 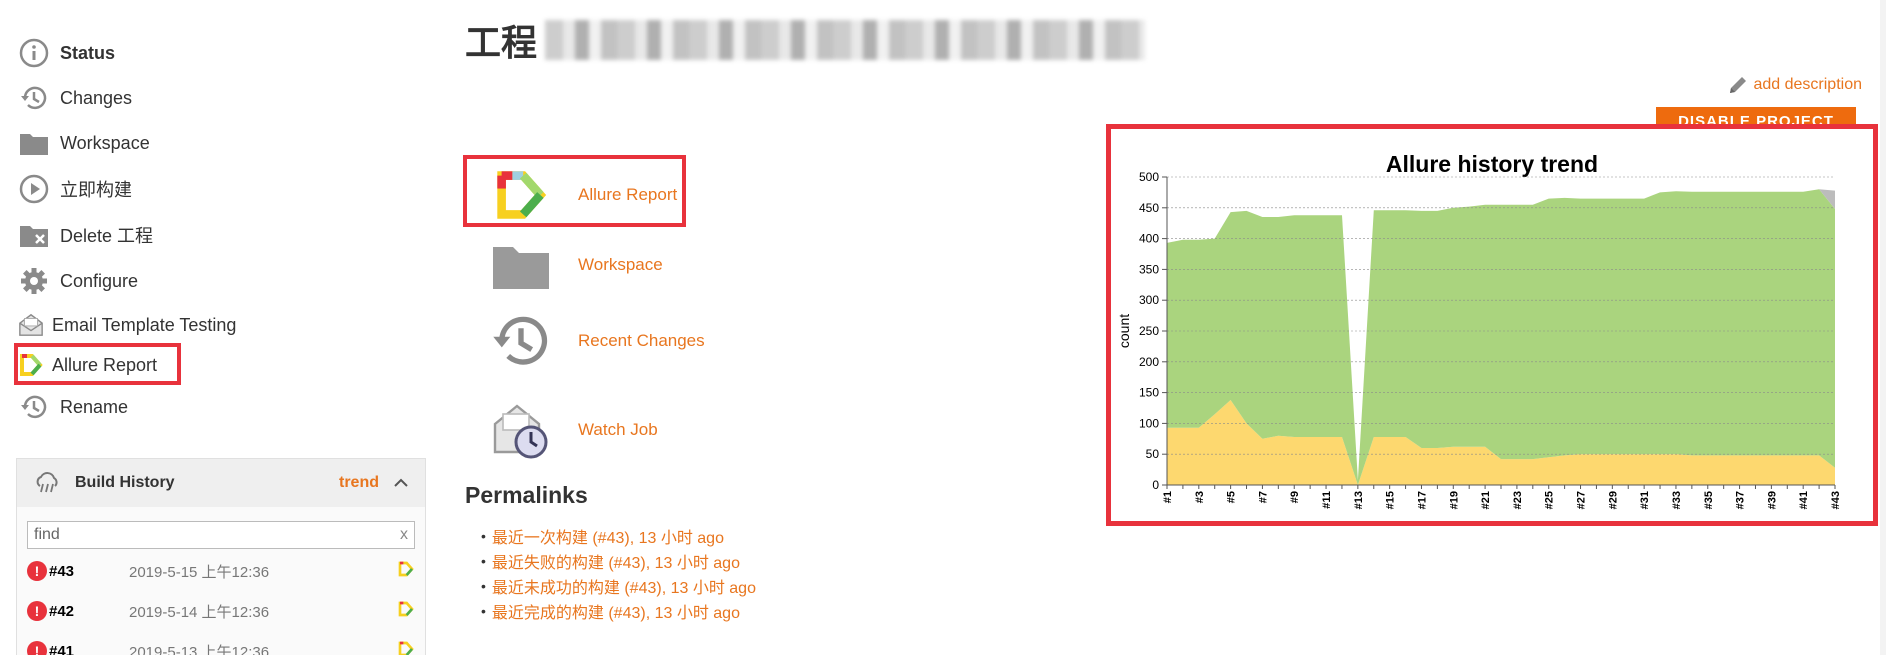 I want to click on x-tick-label: #15, so click(x=1391, y=500).